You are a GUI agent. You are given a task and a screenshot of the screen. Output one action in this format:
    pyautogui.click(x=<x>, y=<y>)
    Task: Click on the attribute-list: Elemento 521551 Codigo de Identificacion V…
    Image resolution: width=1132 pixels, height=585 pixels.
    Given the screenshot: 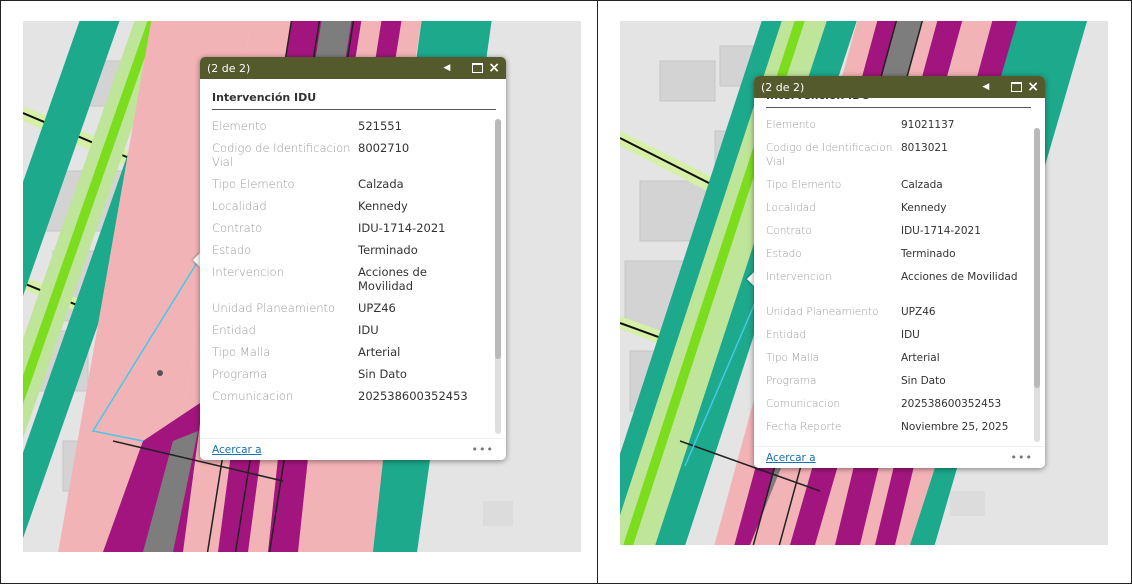 What is the action you would take?
    pyautogui.click(x=354, y=260)
    